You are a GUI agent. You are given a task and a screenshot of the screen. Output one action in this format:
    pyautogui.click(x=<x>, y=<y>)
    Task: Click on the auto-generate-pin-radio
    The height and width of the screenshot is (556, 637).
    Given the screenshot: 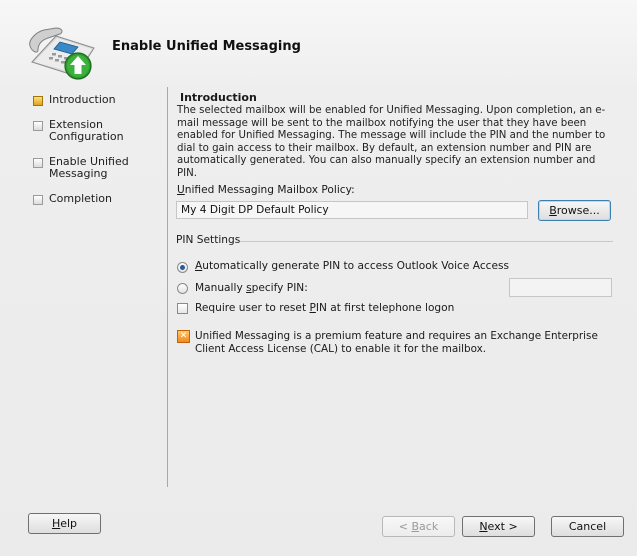 What is the action you would take?
    pyautogui.click(x=182, y=267)
    